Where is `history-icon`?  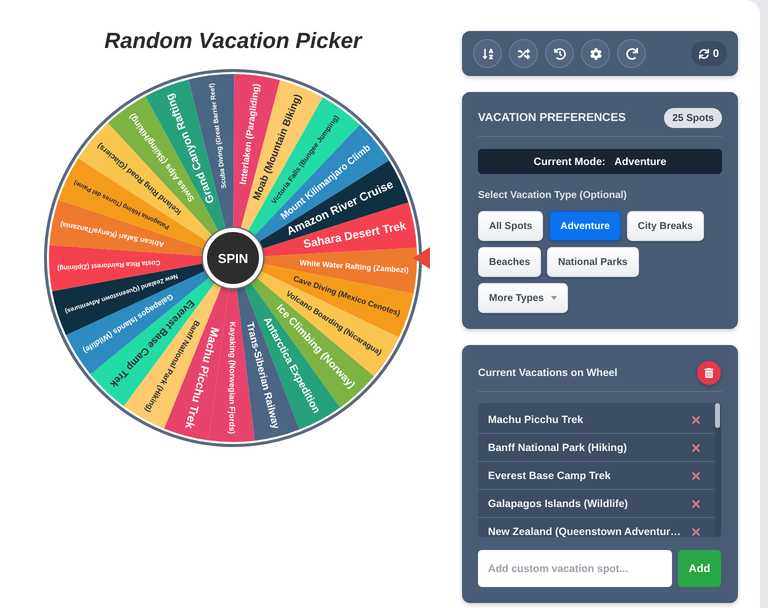 history-icon is located at coordinates (560, 54).